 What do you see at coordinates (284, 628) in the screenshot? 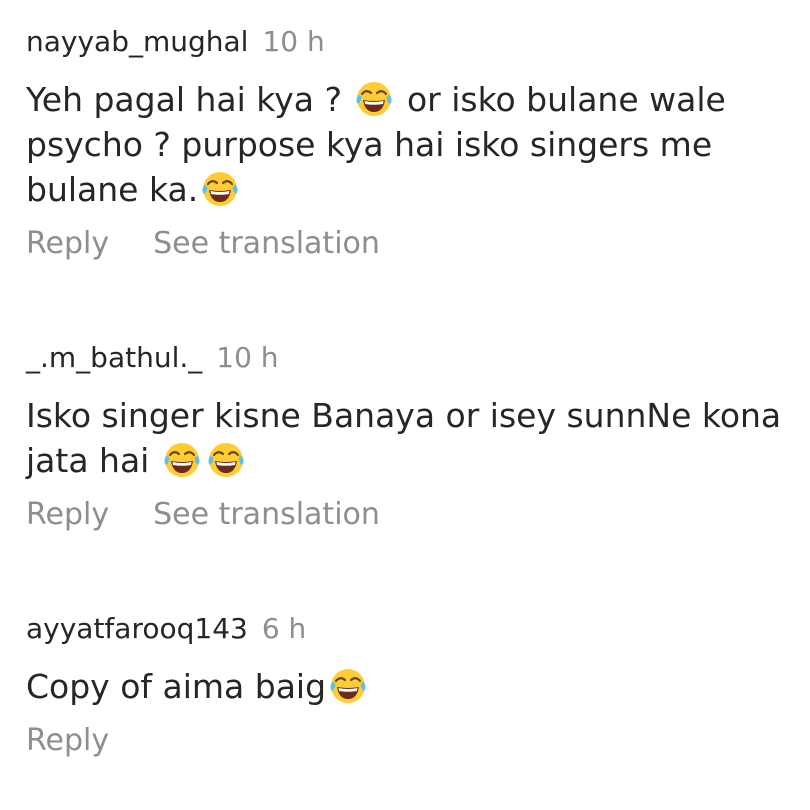
I see `comment-timestamp: 6 h` at bounding box center [284, 628].